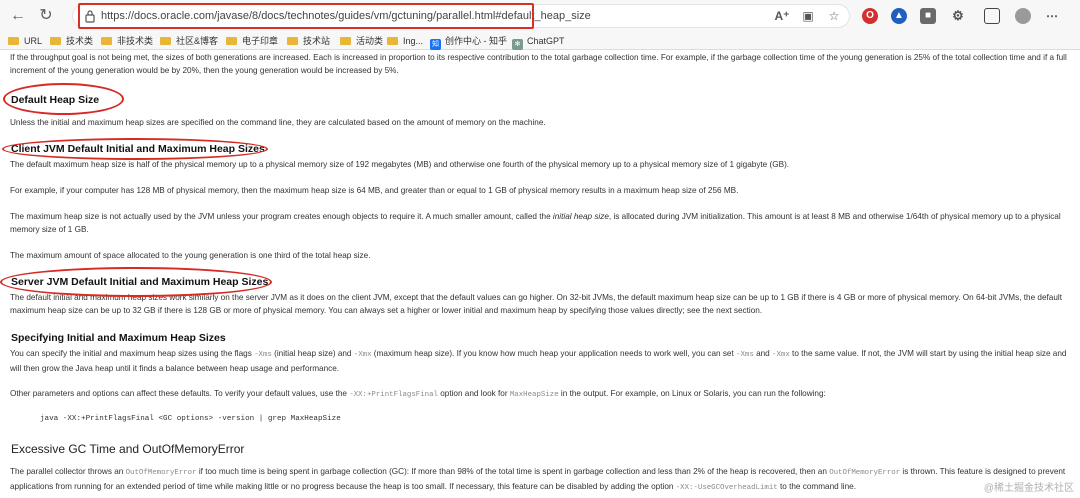 This screenshot has height=498, width=1080. Describe the element at coordinates (834, 16) in the screenshot. I see `favorite-star-icon: ☆` at that location.